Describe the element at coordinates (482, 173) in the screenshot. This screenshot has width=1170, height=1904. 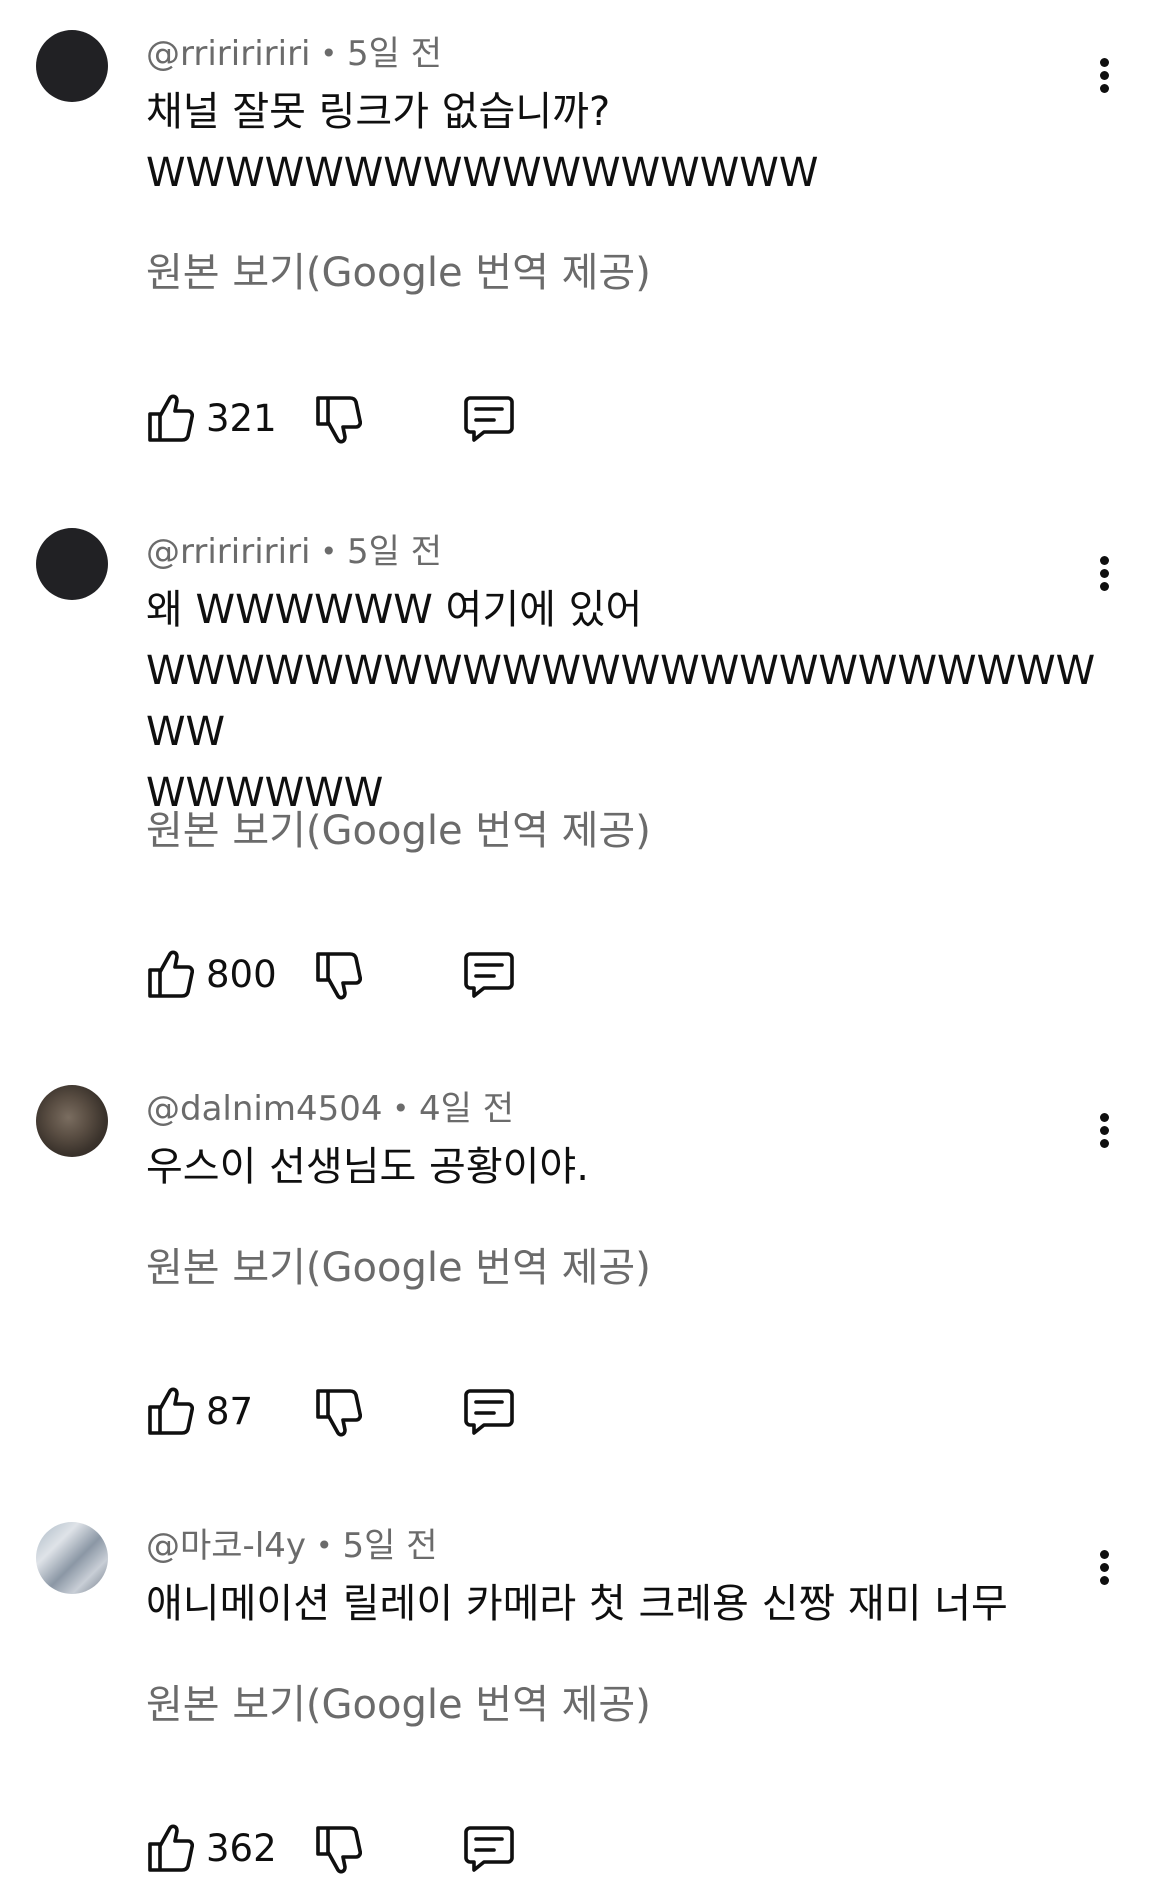
I see `comment-text-line: WWWWWWWWWWWWWWWWW` at that location.